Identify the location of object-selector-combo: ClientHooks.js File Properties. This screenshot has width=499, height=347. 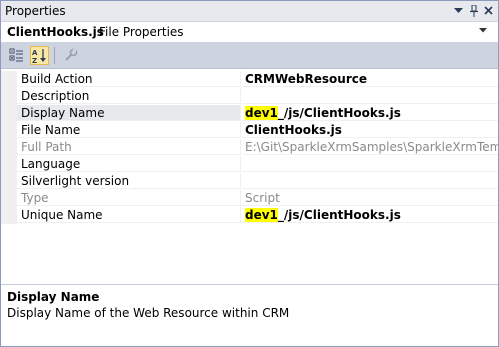
(249, 32).